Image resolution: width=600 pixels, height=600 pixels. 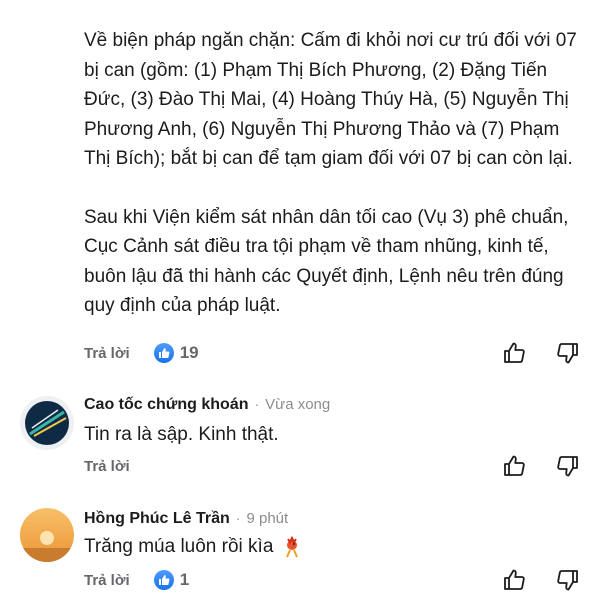 What do you see at coordinates (332, 353) in the screenshot?
I see `post-actions: Trả lời 19` at bounding box center [332, 353].